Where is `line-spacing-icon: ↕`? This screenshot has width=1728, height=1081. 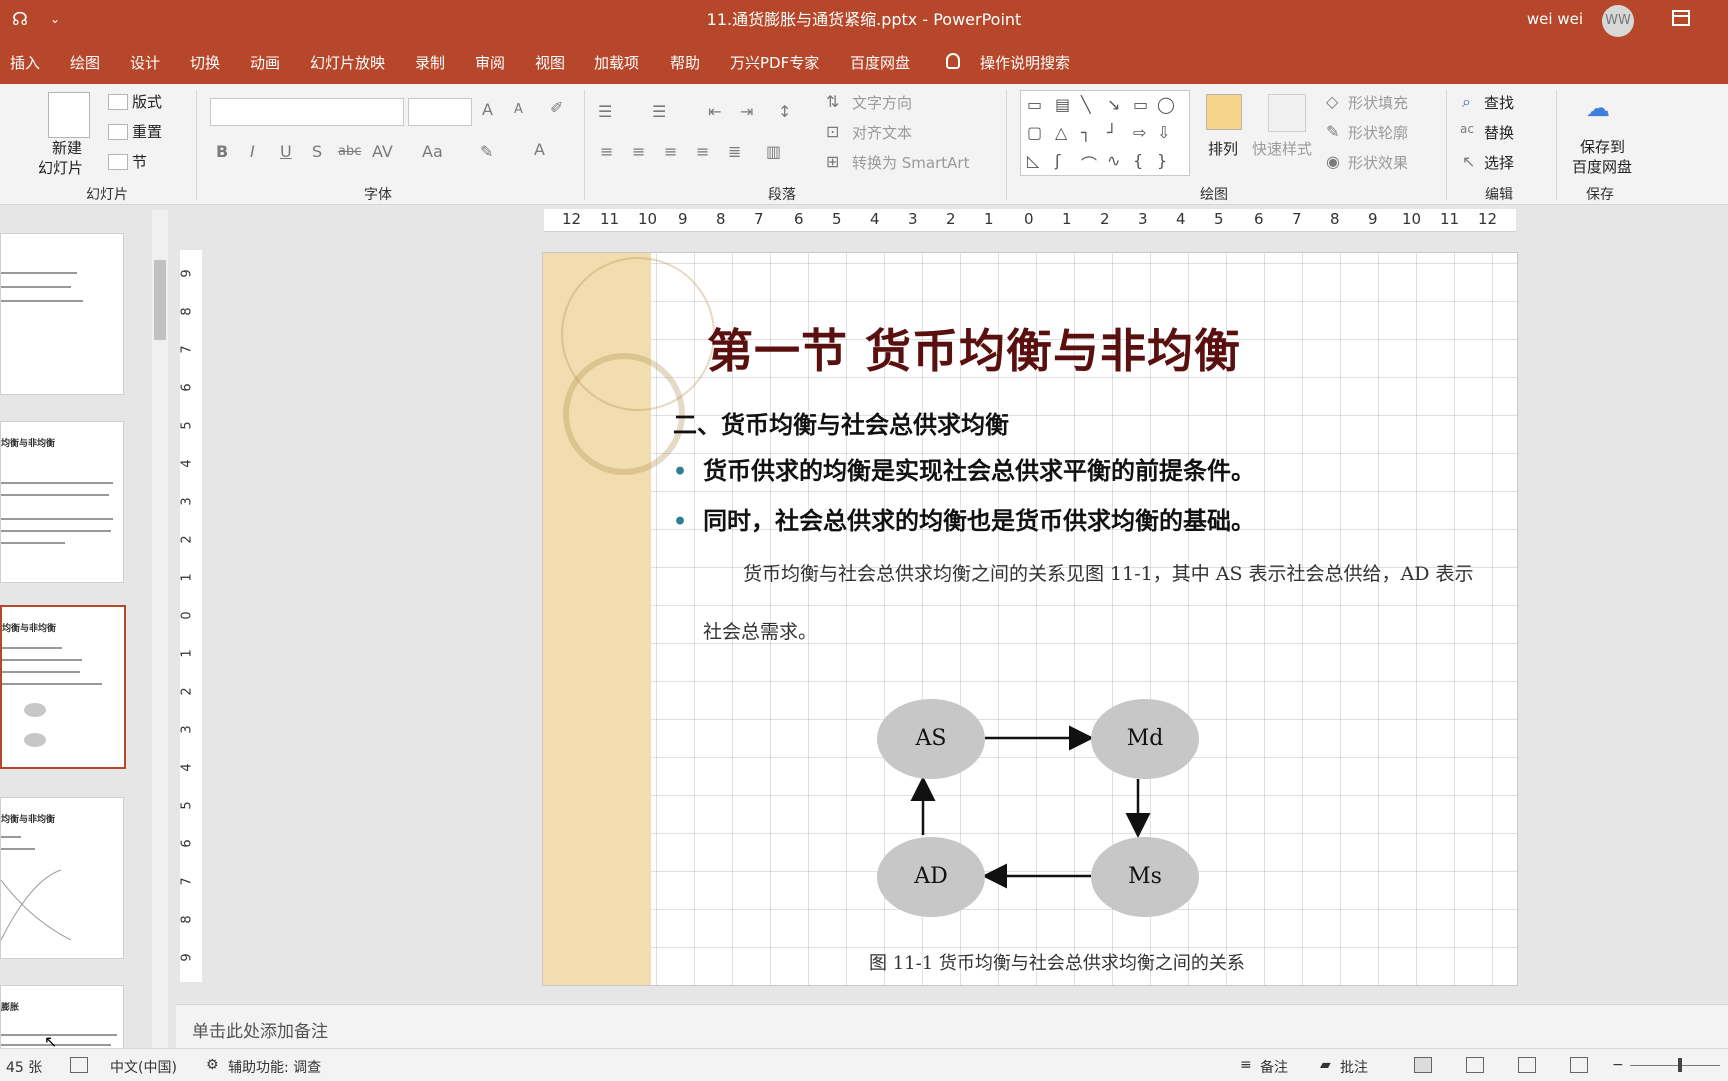
line-spacing-icon: ↕ is located at coordinates (784, 111).